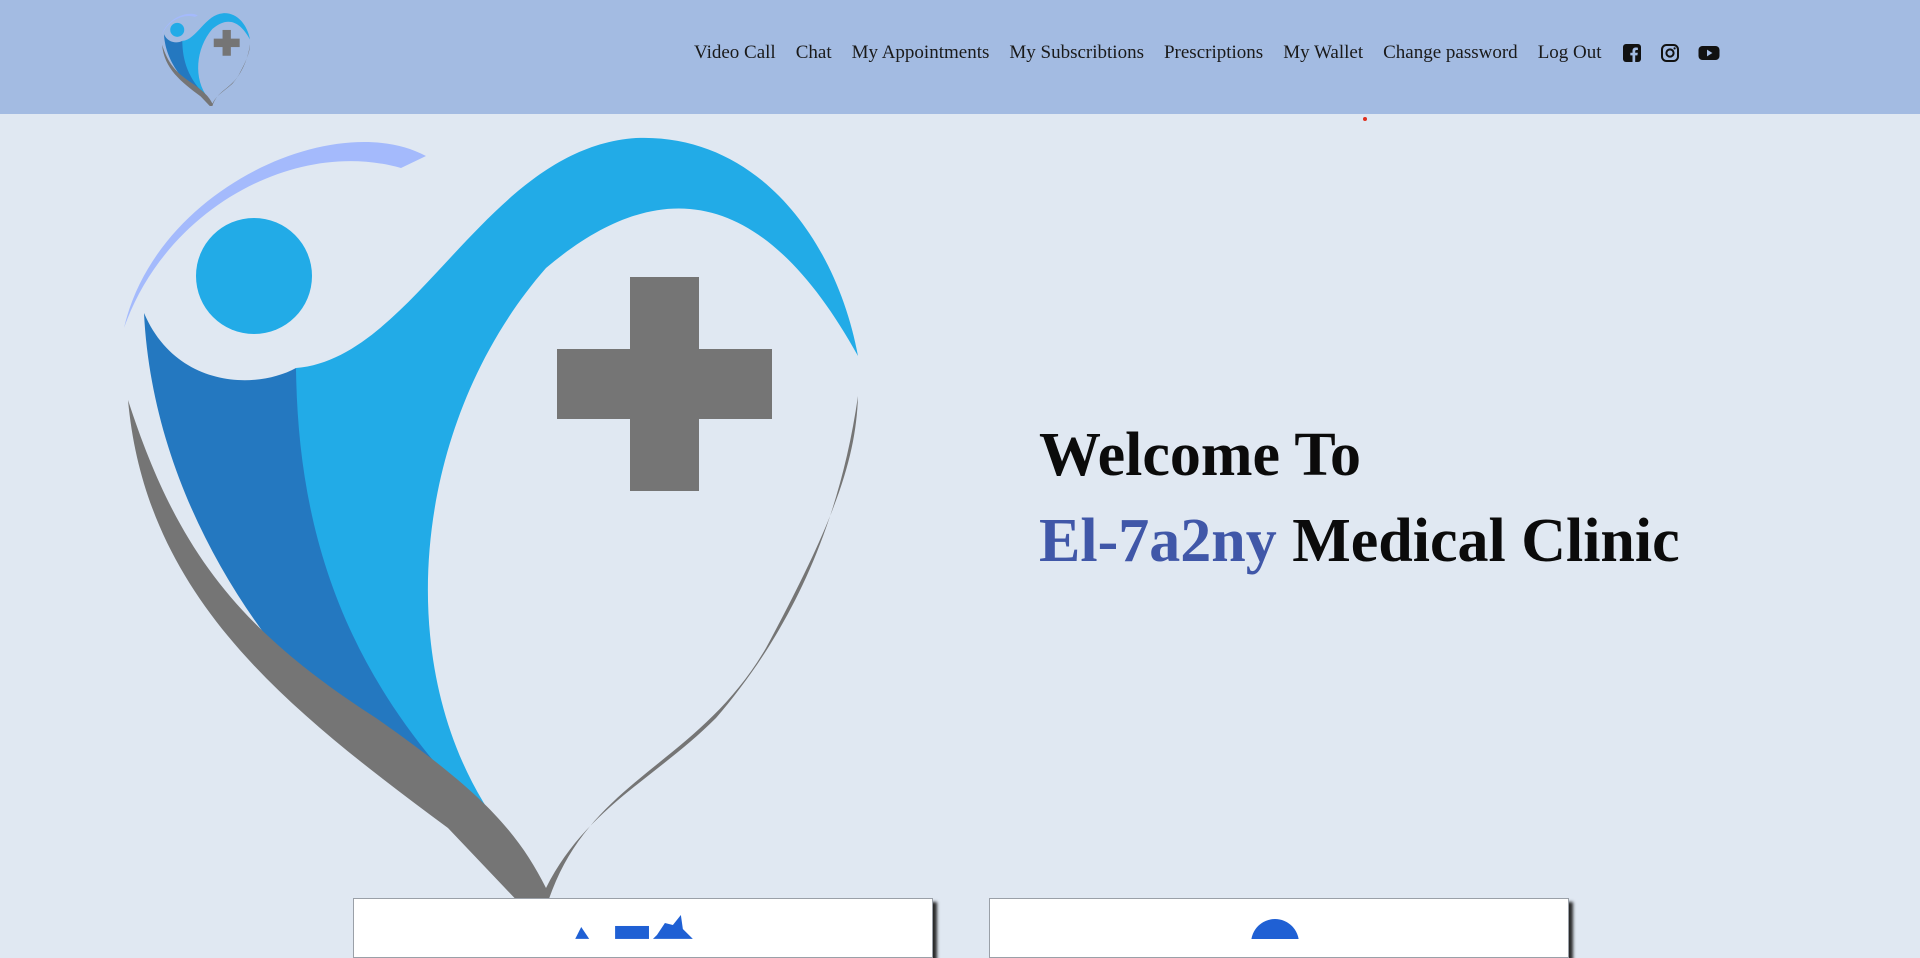 The width and height of the screenshot is (1920, 958). What do you see at coordinates (634, 927) in the screenshot?
I see `team-icon` at bounding box center [634, 927].